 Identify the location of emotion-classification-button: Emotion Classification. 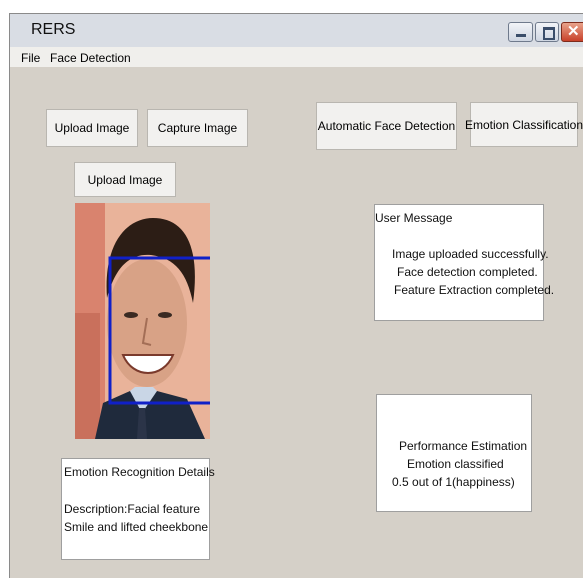
(524, 124).